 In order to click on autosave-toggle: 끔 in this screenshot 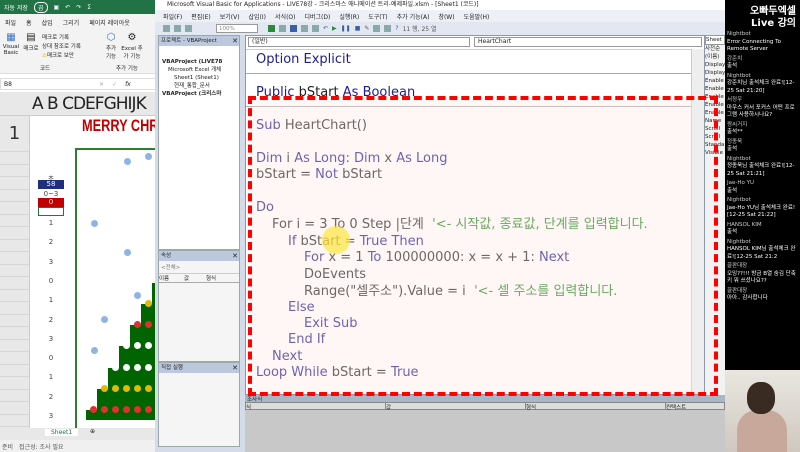, I will do `click(41, 7)`.